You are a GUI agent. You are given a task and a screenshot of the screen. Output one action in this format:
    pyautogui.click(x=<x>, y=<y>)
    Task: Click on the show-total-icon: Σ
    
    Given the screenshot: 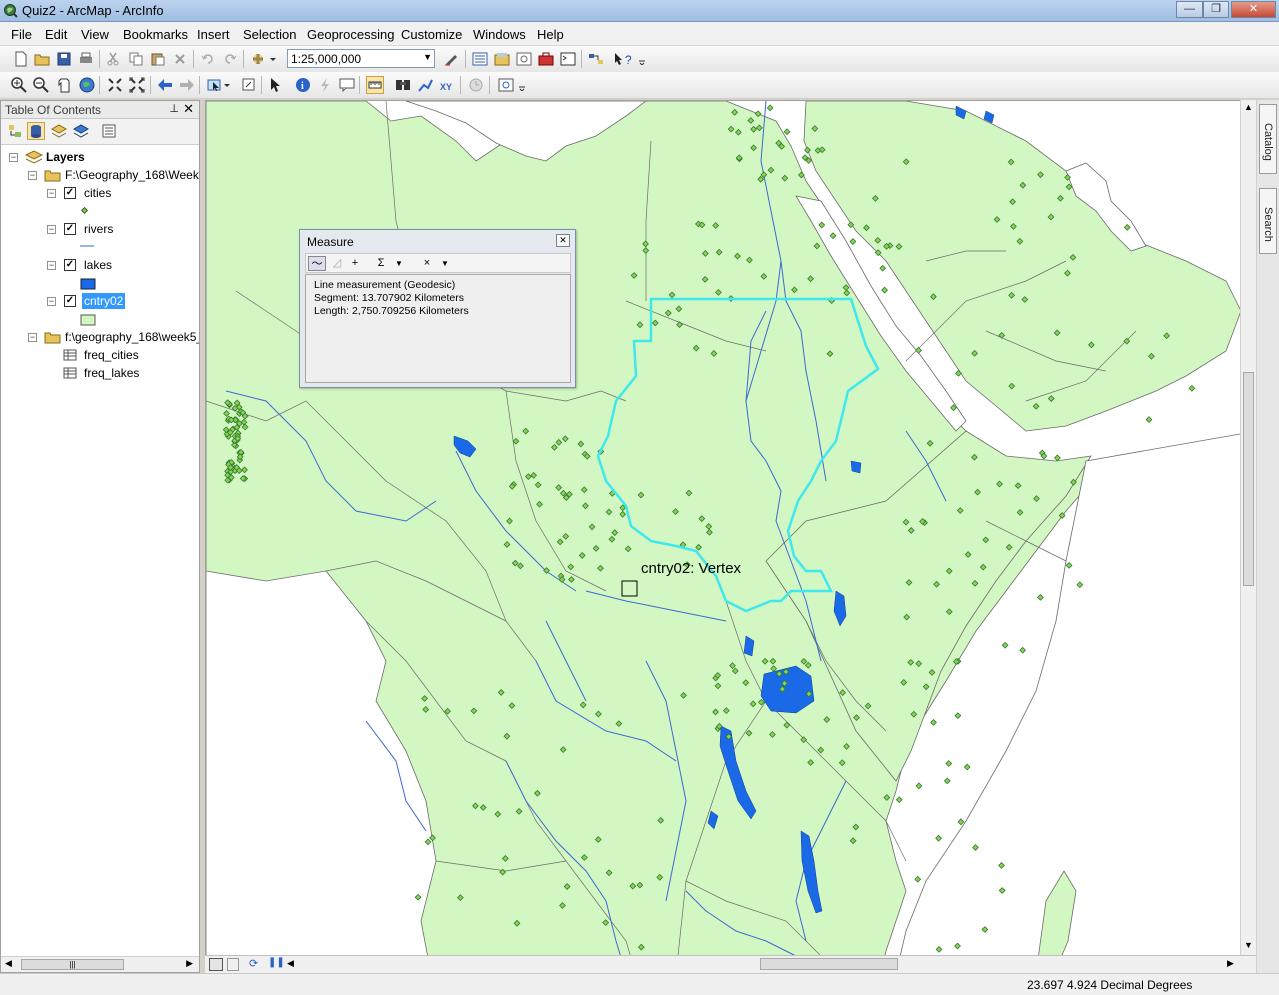 What is the action you would take?
    pyautogui.click(x=381, y=263)
    